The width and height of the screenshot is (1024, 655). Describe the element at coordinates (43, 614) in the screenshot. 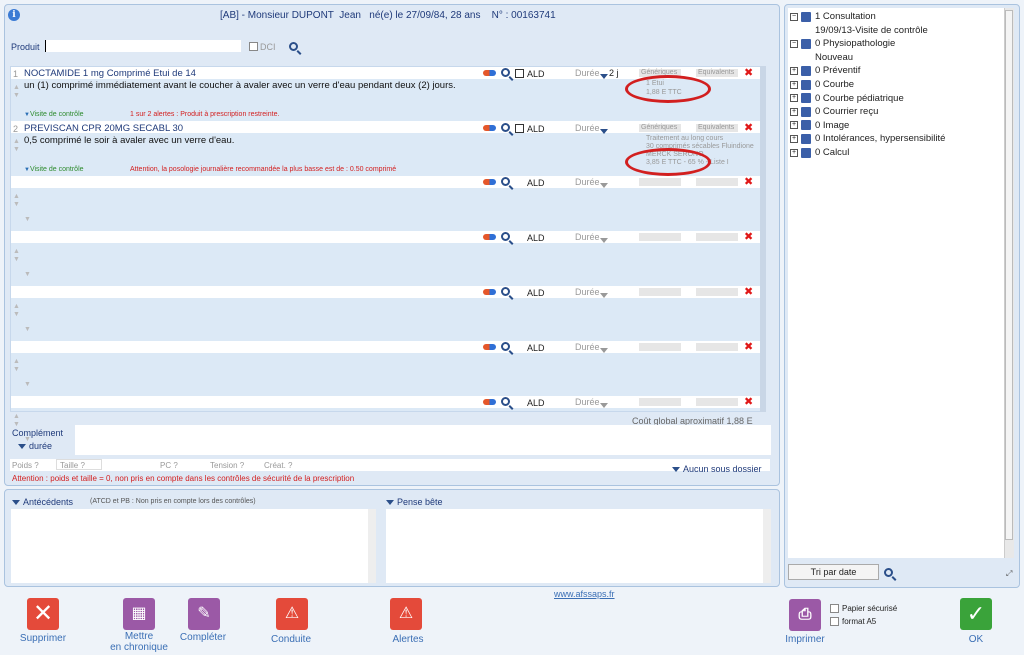

I see `supprimer-button: ✕` at that location.